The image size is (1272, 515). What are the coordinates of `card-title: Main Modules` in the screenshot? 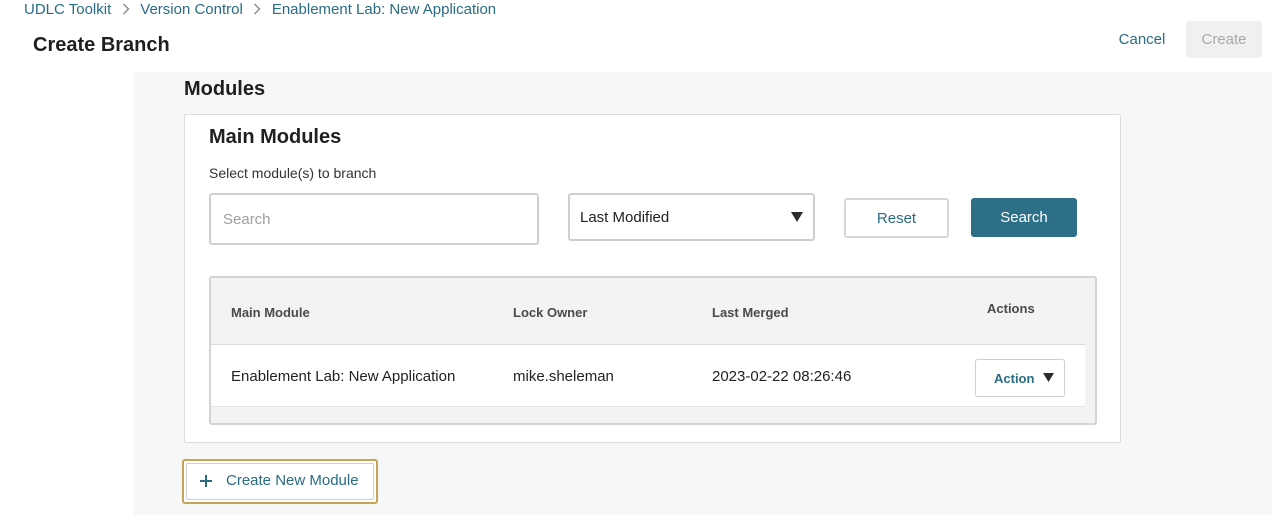 It's located at (275, 137).